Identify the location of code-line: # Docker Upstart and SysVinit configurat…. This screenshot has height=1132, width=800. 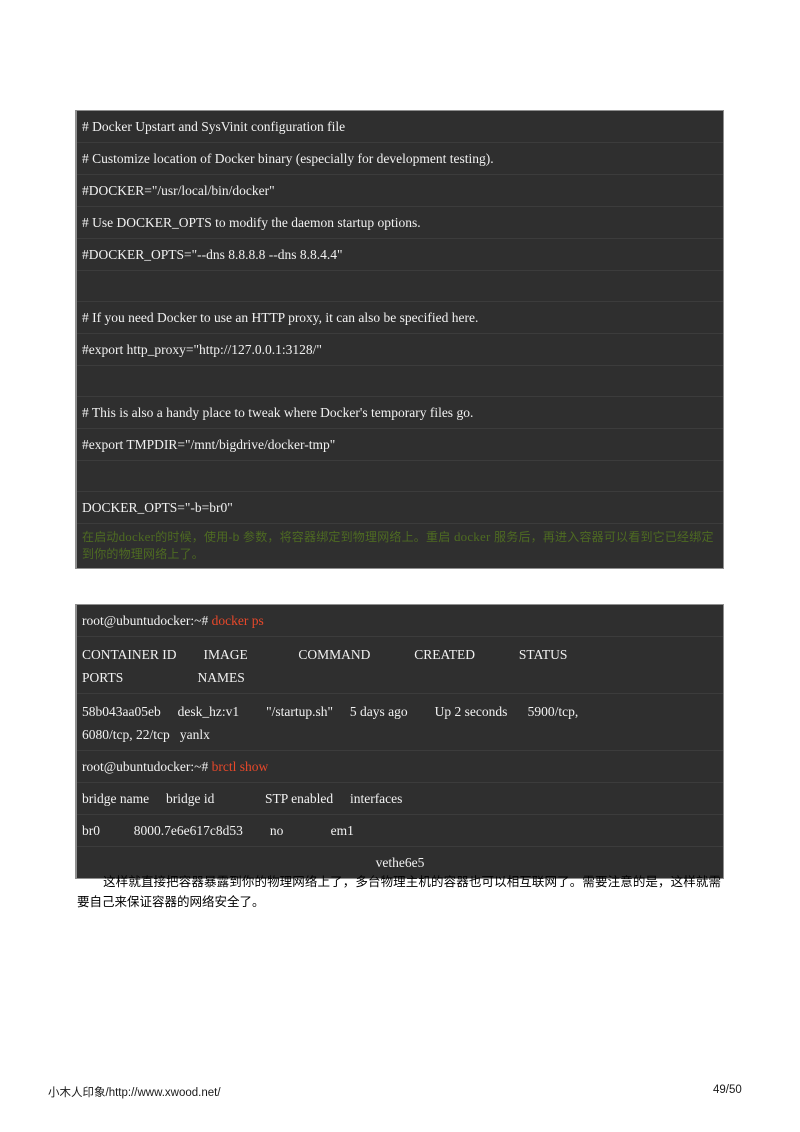
(400, 127).